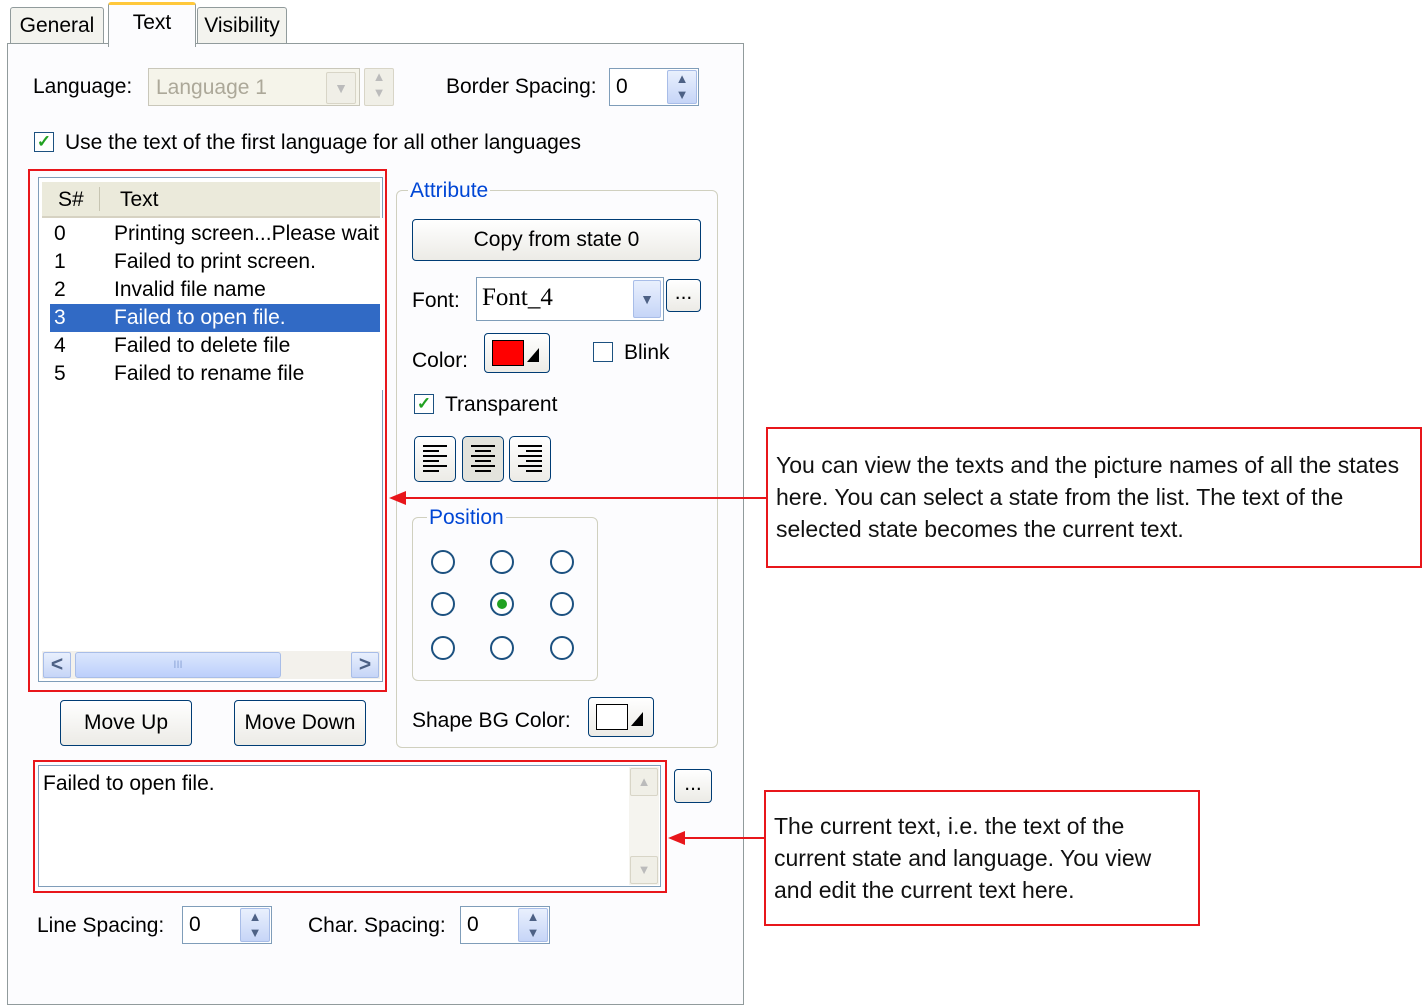 The image size is (1427, 1005). I want to click on text-callout-arrow-head, so click(676, 838).